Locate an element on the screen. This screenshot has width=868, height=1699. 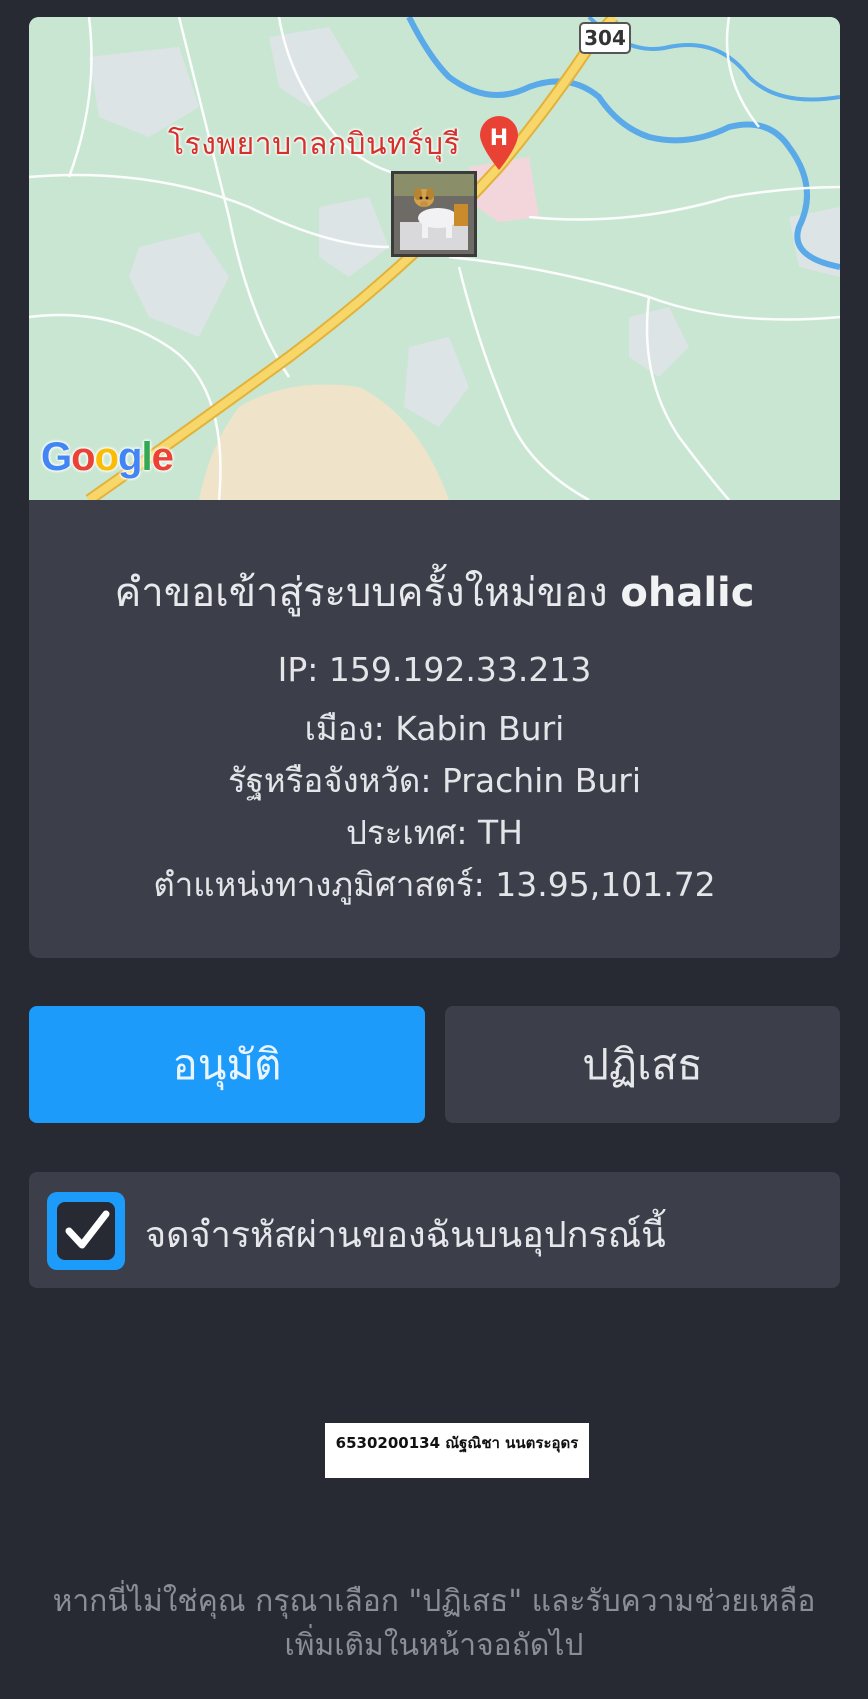
location-photo-marker is located at coordinates (434, 214).